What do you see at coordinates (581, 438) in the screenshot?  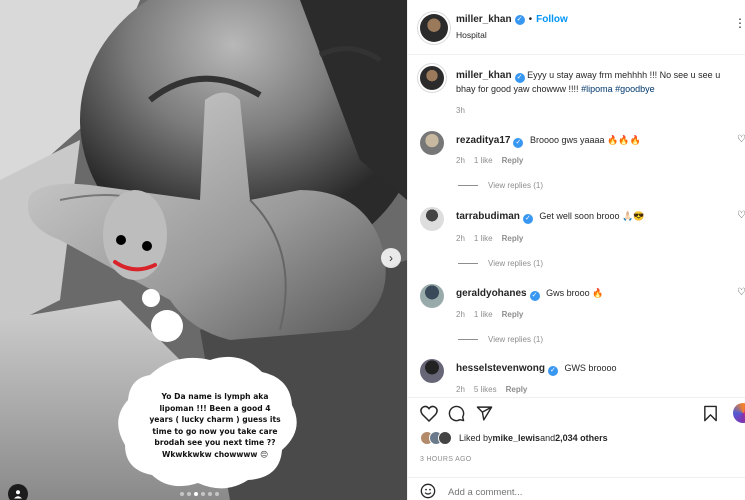 I see `liked-by-count: 2,034 others` at bounding box center [581, 438].